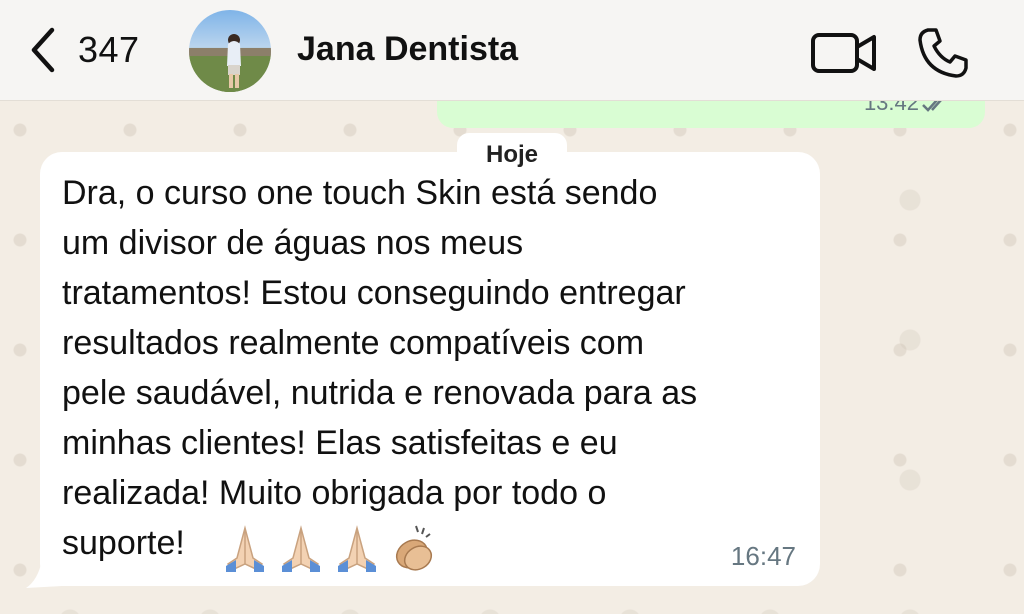 The width and height of the screenshot is (1024, 614). What do you see at coordinates (230, 63) in the screenshot?
I see `contact-photo` at bounding box center [230, 63].